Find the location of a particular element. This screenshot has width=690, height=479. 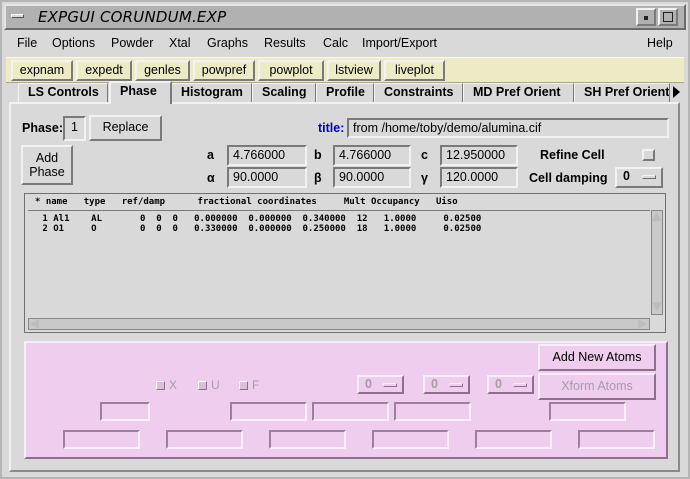

atom-u12-field is located at coordinates (410, 439).